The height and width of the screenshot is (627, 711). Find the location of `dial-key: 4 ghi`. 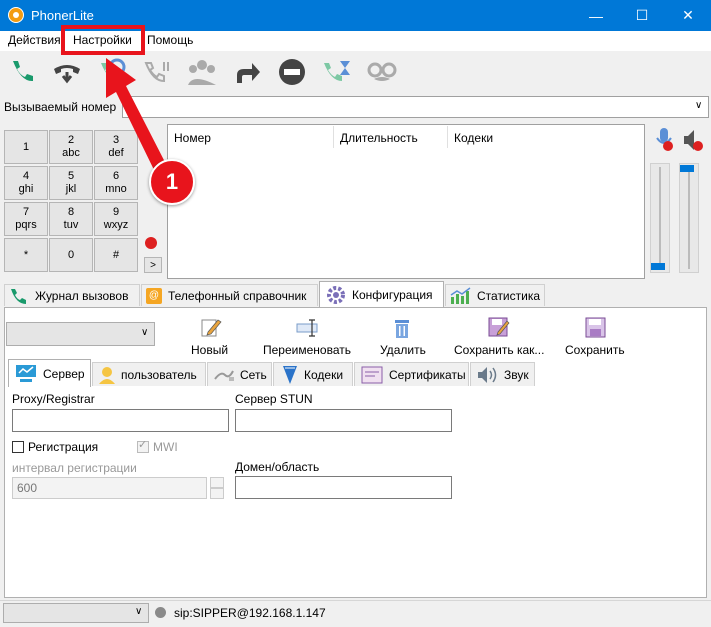

dial-key: 4 ghi is located at coordinates (26, 183).